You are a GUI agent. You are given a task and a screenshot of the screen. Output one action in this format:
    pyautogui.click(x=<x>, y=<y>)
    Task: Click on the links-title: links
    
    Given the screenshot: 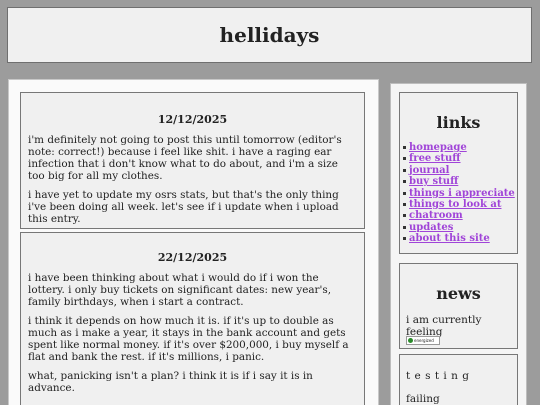 What is the action you would take?
    pyautogui.click(x=458, y=122)
    